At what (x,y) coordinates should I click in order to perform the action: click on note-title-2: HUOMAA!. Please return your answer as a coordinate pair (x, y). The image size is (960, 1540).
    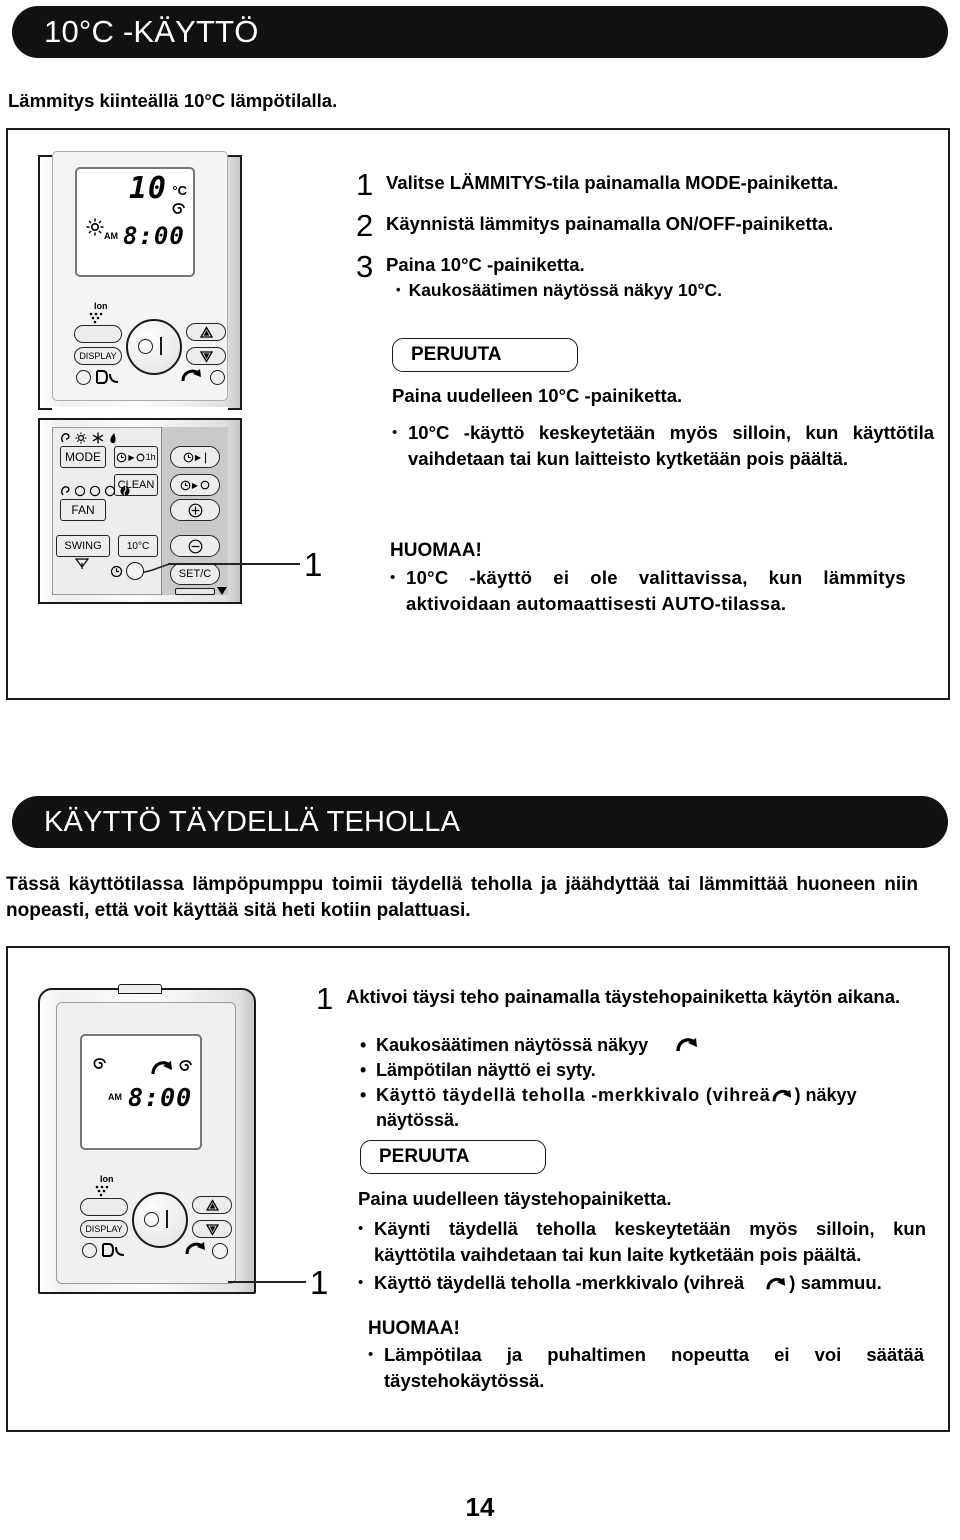
    Looking at the image, I should click on (414, 1328).